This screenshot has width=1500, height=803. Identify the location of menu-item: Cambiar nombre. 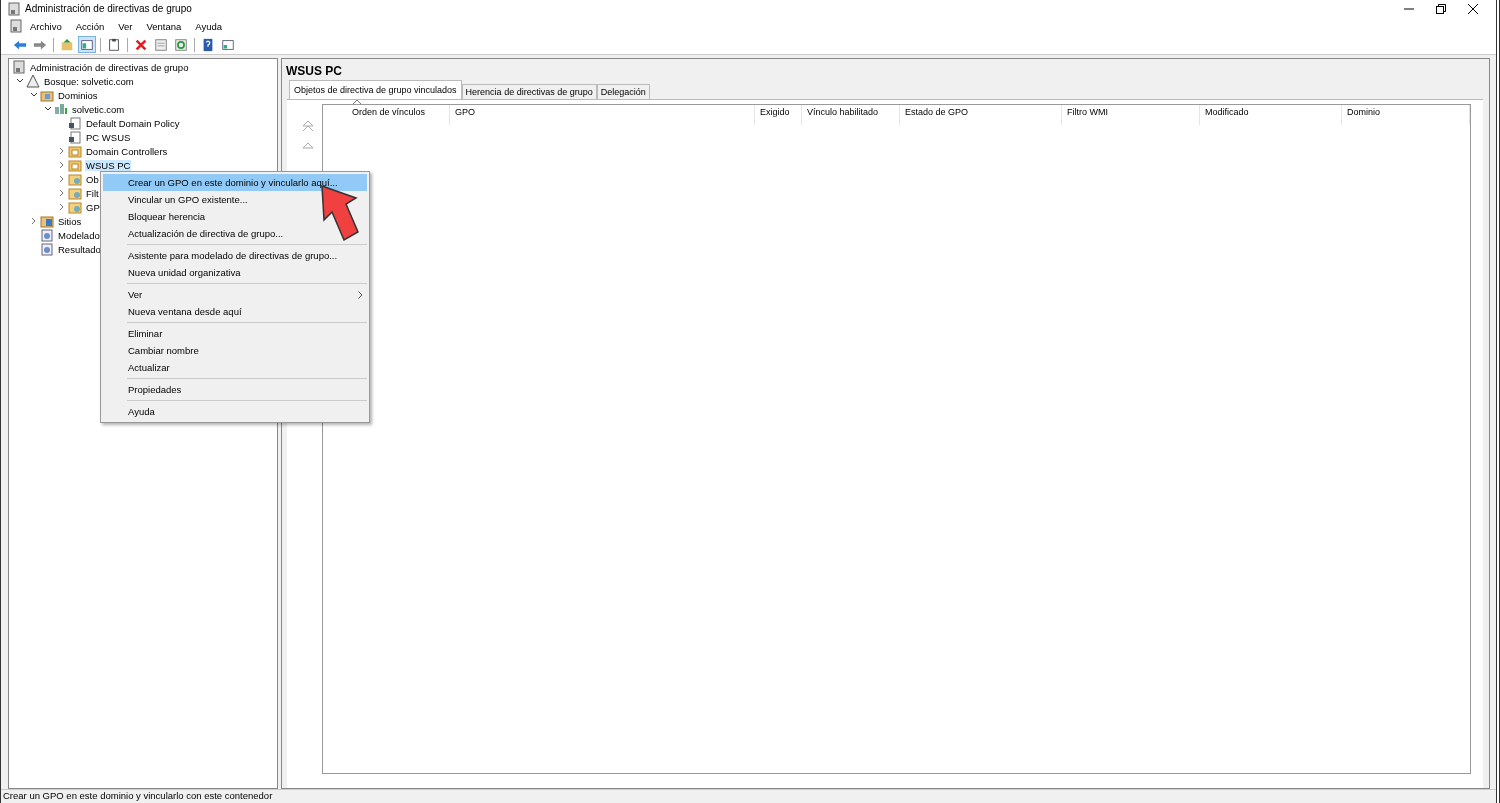
(235, 350).